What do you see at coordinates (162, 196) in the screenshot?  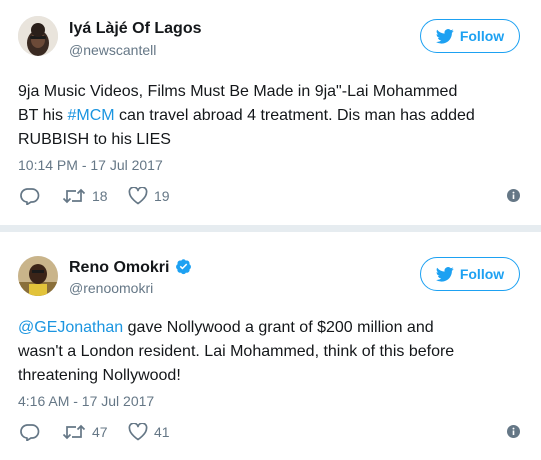 I see `like-count: 19` at bounding box center [162, 196].